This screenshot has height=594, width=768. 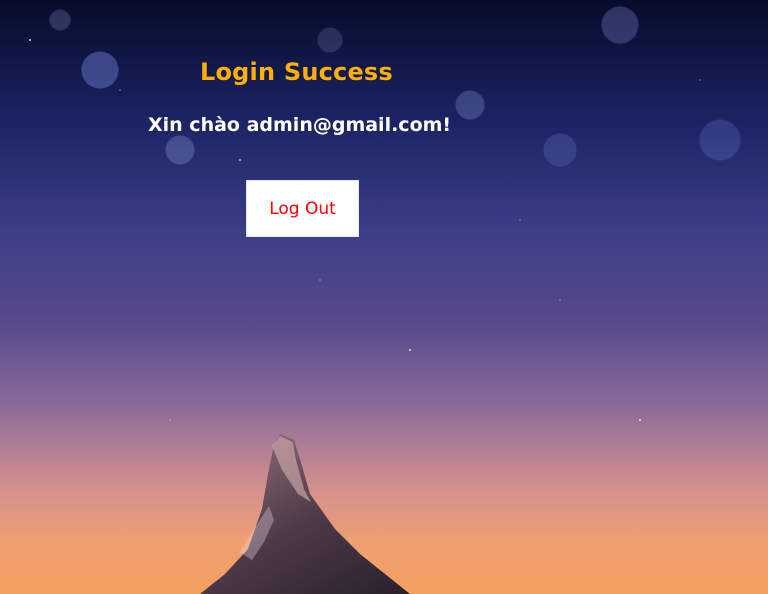 What do you see at coordinates (300, 125) in the screenshot?
I see `welcome-message: Xin chào admin@gmail.com!` at bounding box center [300, 125].